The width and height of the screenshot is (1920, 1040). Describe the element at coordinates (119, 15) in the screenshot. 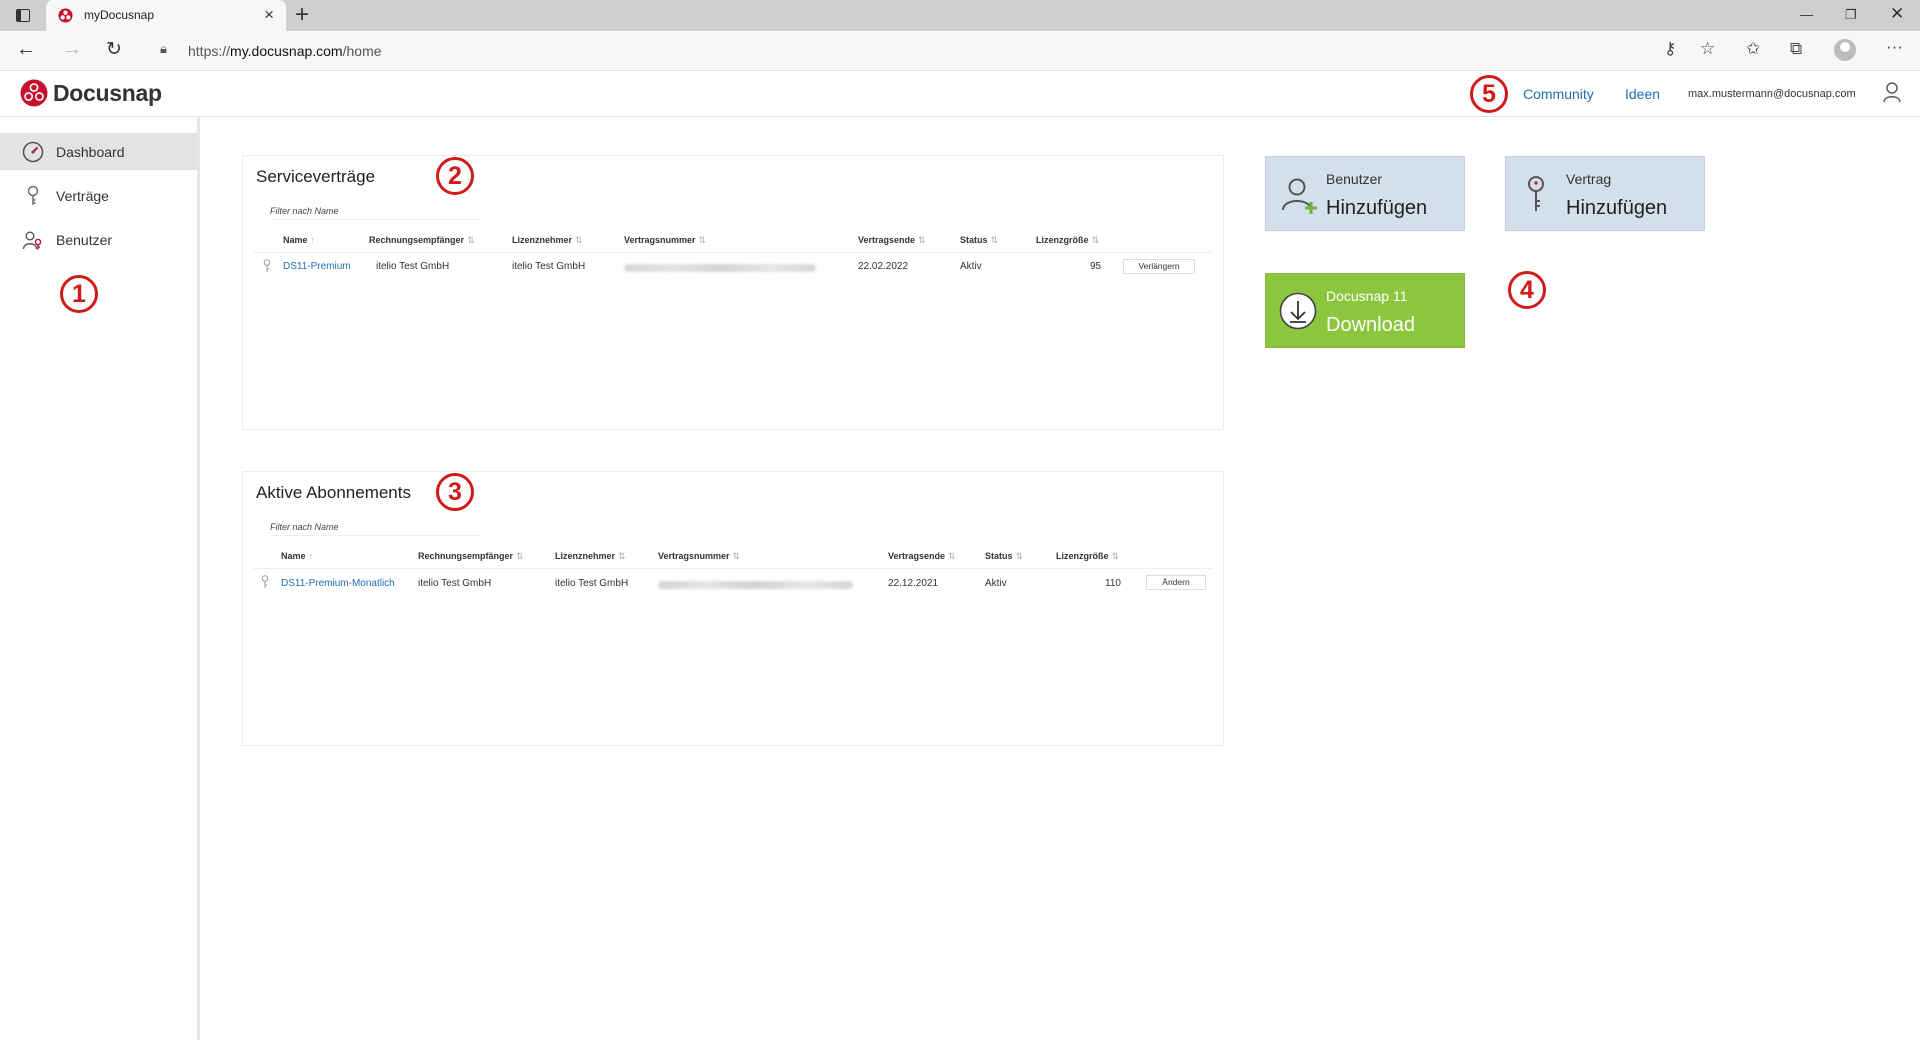

I see `tab-title: myDocusnap` at that location.